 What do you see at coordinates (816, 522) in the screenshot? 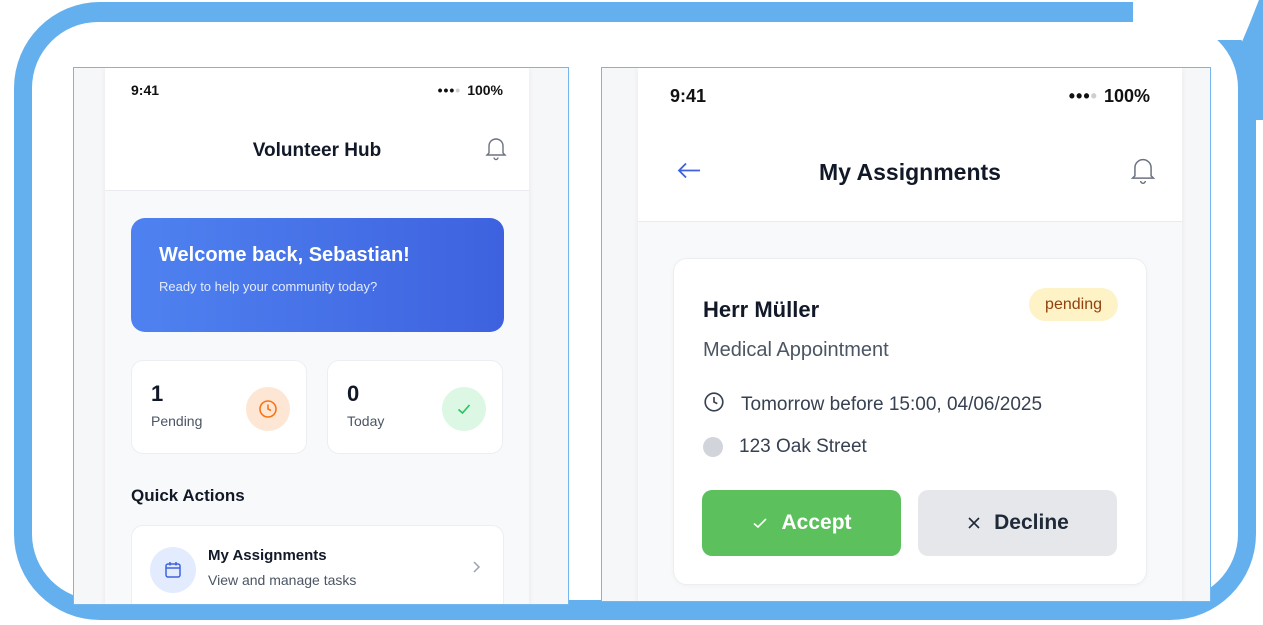
I see `accept-label: Accept` at bounding box center [816, 522].